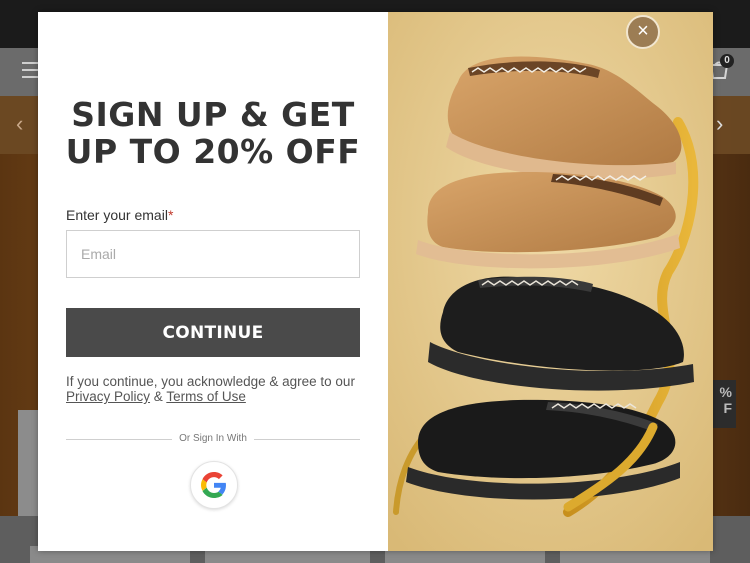 This screenshot has height=563, width=750. Describe the element at coordinates (213, 332) in the screenshot. I see `continue-button: CONTINUE` at that location.